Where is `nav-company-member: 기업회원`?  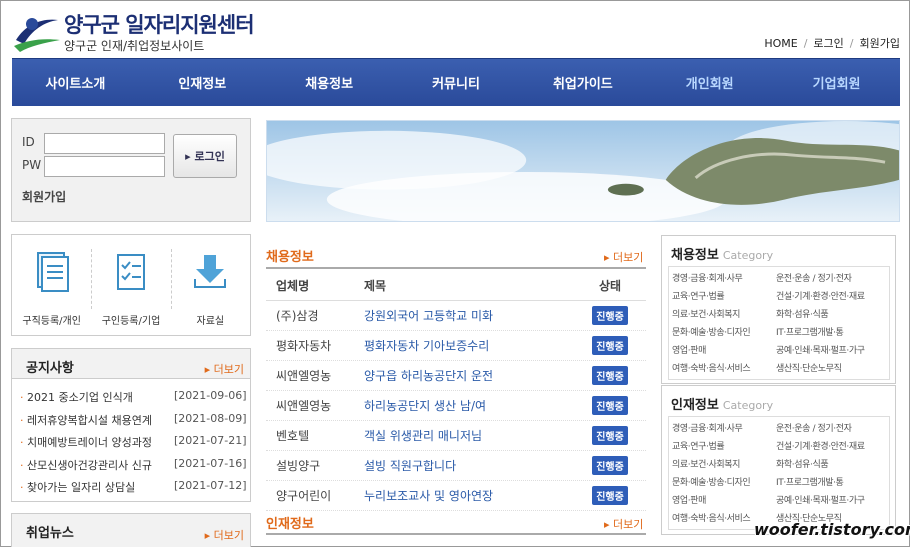
nav-company-member: 기업회원 is located at coordinates (836, 82).